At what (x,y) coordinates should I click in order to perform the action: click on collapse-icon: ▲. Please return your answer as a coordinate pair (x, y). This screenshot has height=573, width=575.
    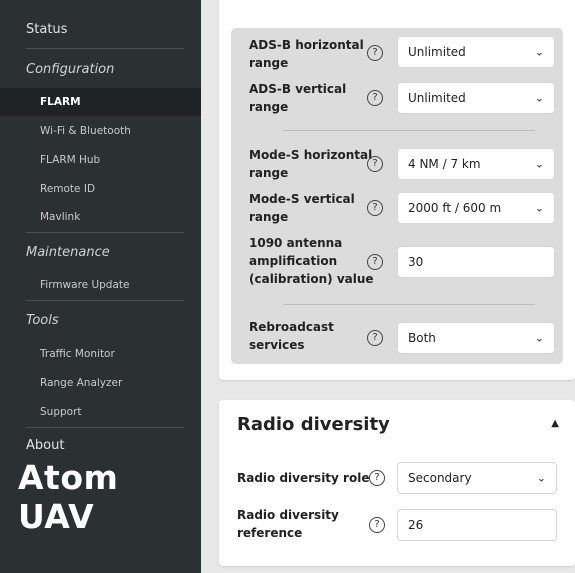
    Looking at the image, I should click on (555, 423).